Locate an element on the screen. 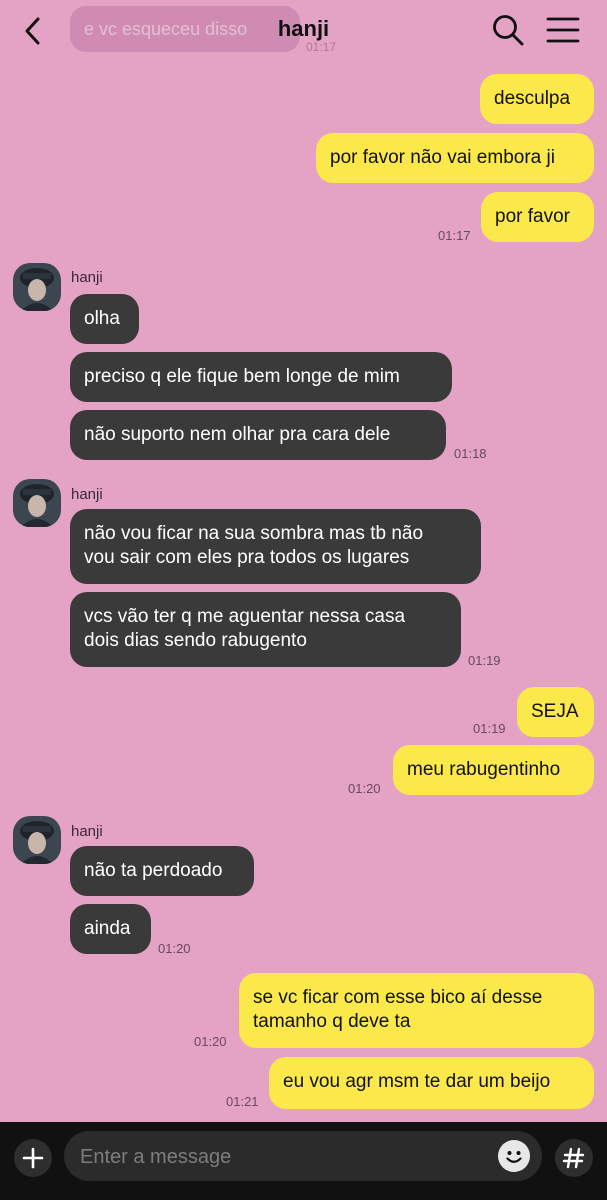 This screenshot has height=1200, width=607. search-icon is located at coordinates (508, 30).